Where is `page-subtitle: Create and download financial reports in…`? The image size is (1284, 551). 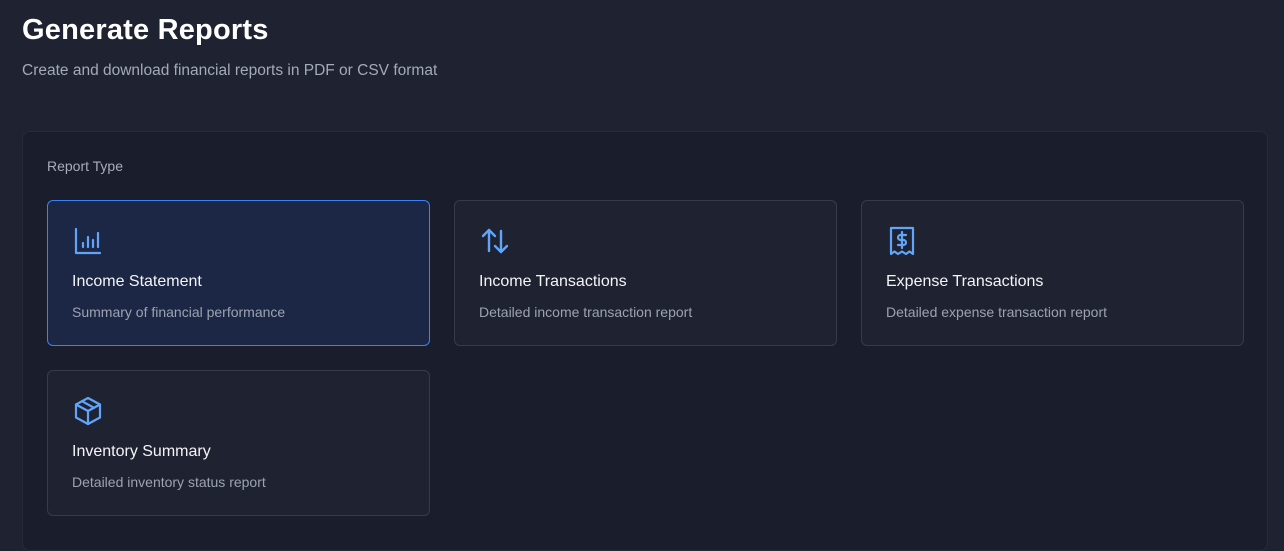 page-subtitle: Create and download financial reports in… is located at coordinates (230, 70).